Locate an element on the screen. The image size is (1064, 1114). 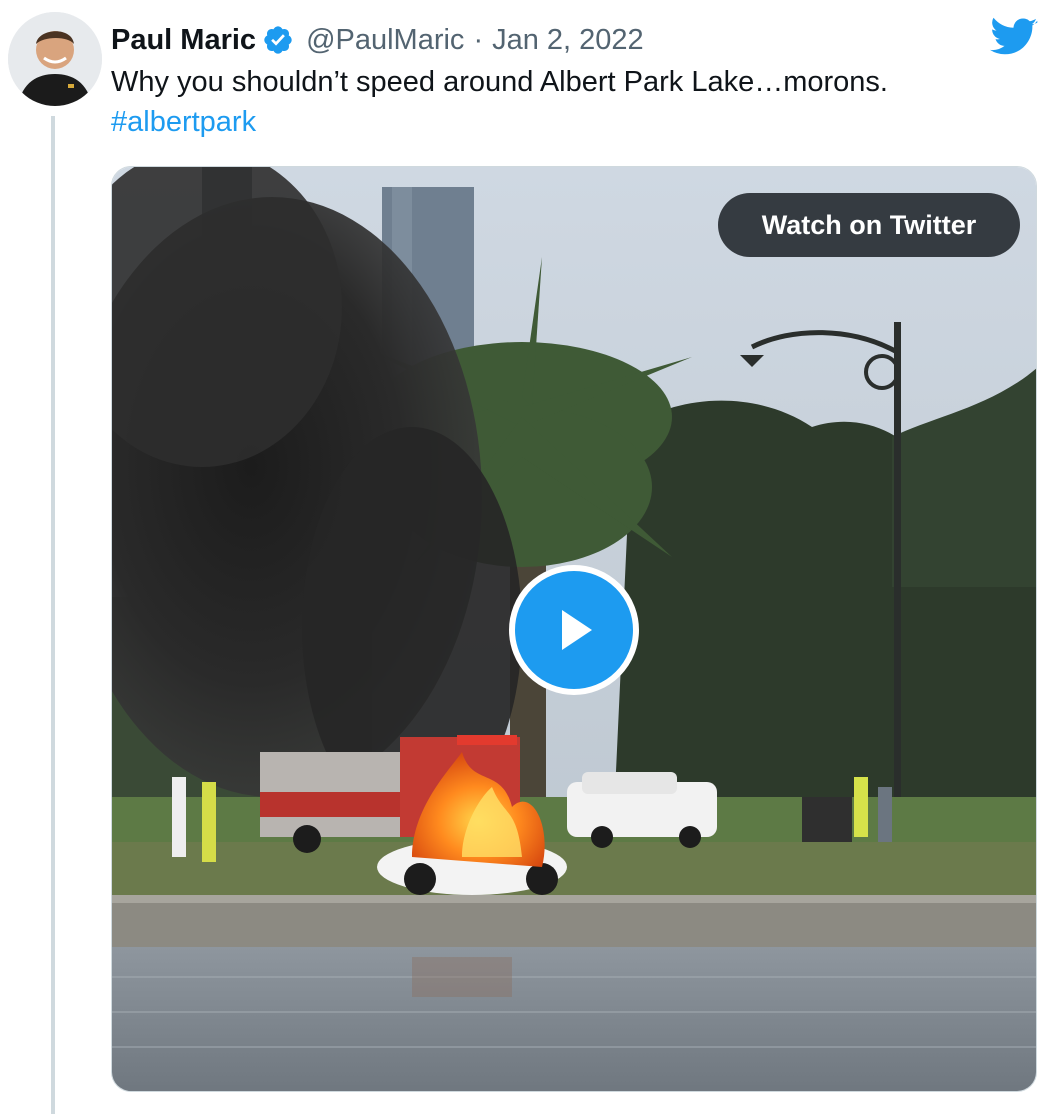
avatar is located at coordinates (55, 59).